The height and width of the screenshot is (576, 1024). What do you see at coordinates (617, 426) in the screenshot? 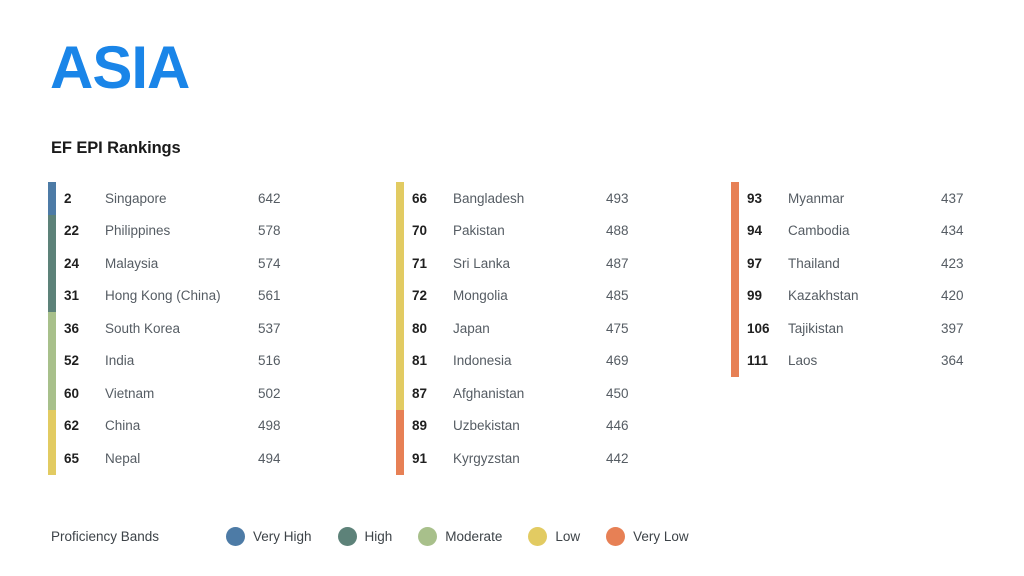
I see `score-value: 446` at bounding box center [617, 426].